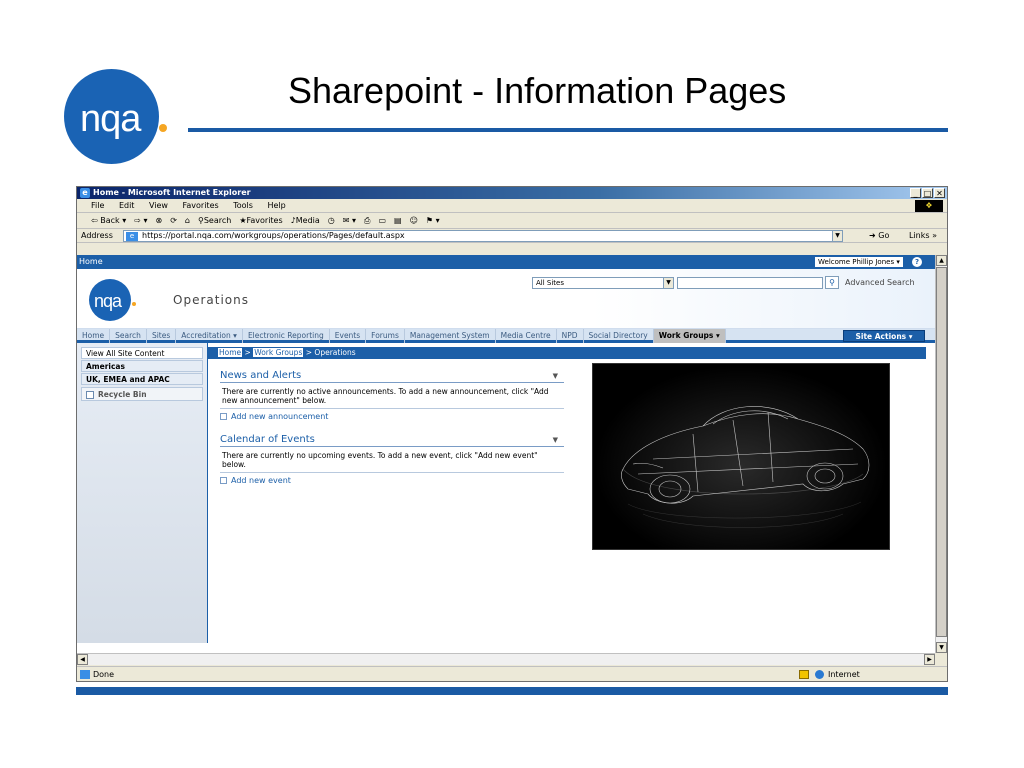 This screenshot has width=1024, height=768. What do you see at coordinates (398, 220) in the screenshot?
I see `discuss-icon: ▤` at bounding box center [398, 220].